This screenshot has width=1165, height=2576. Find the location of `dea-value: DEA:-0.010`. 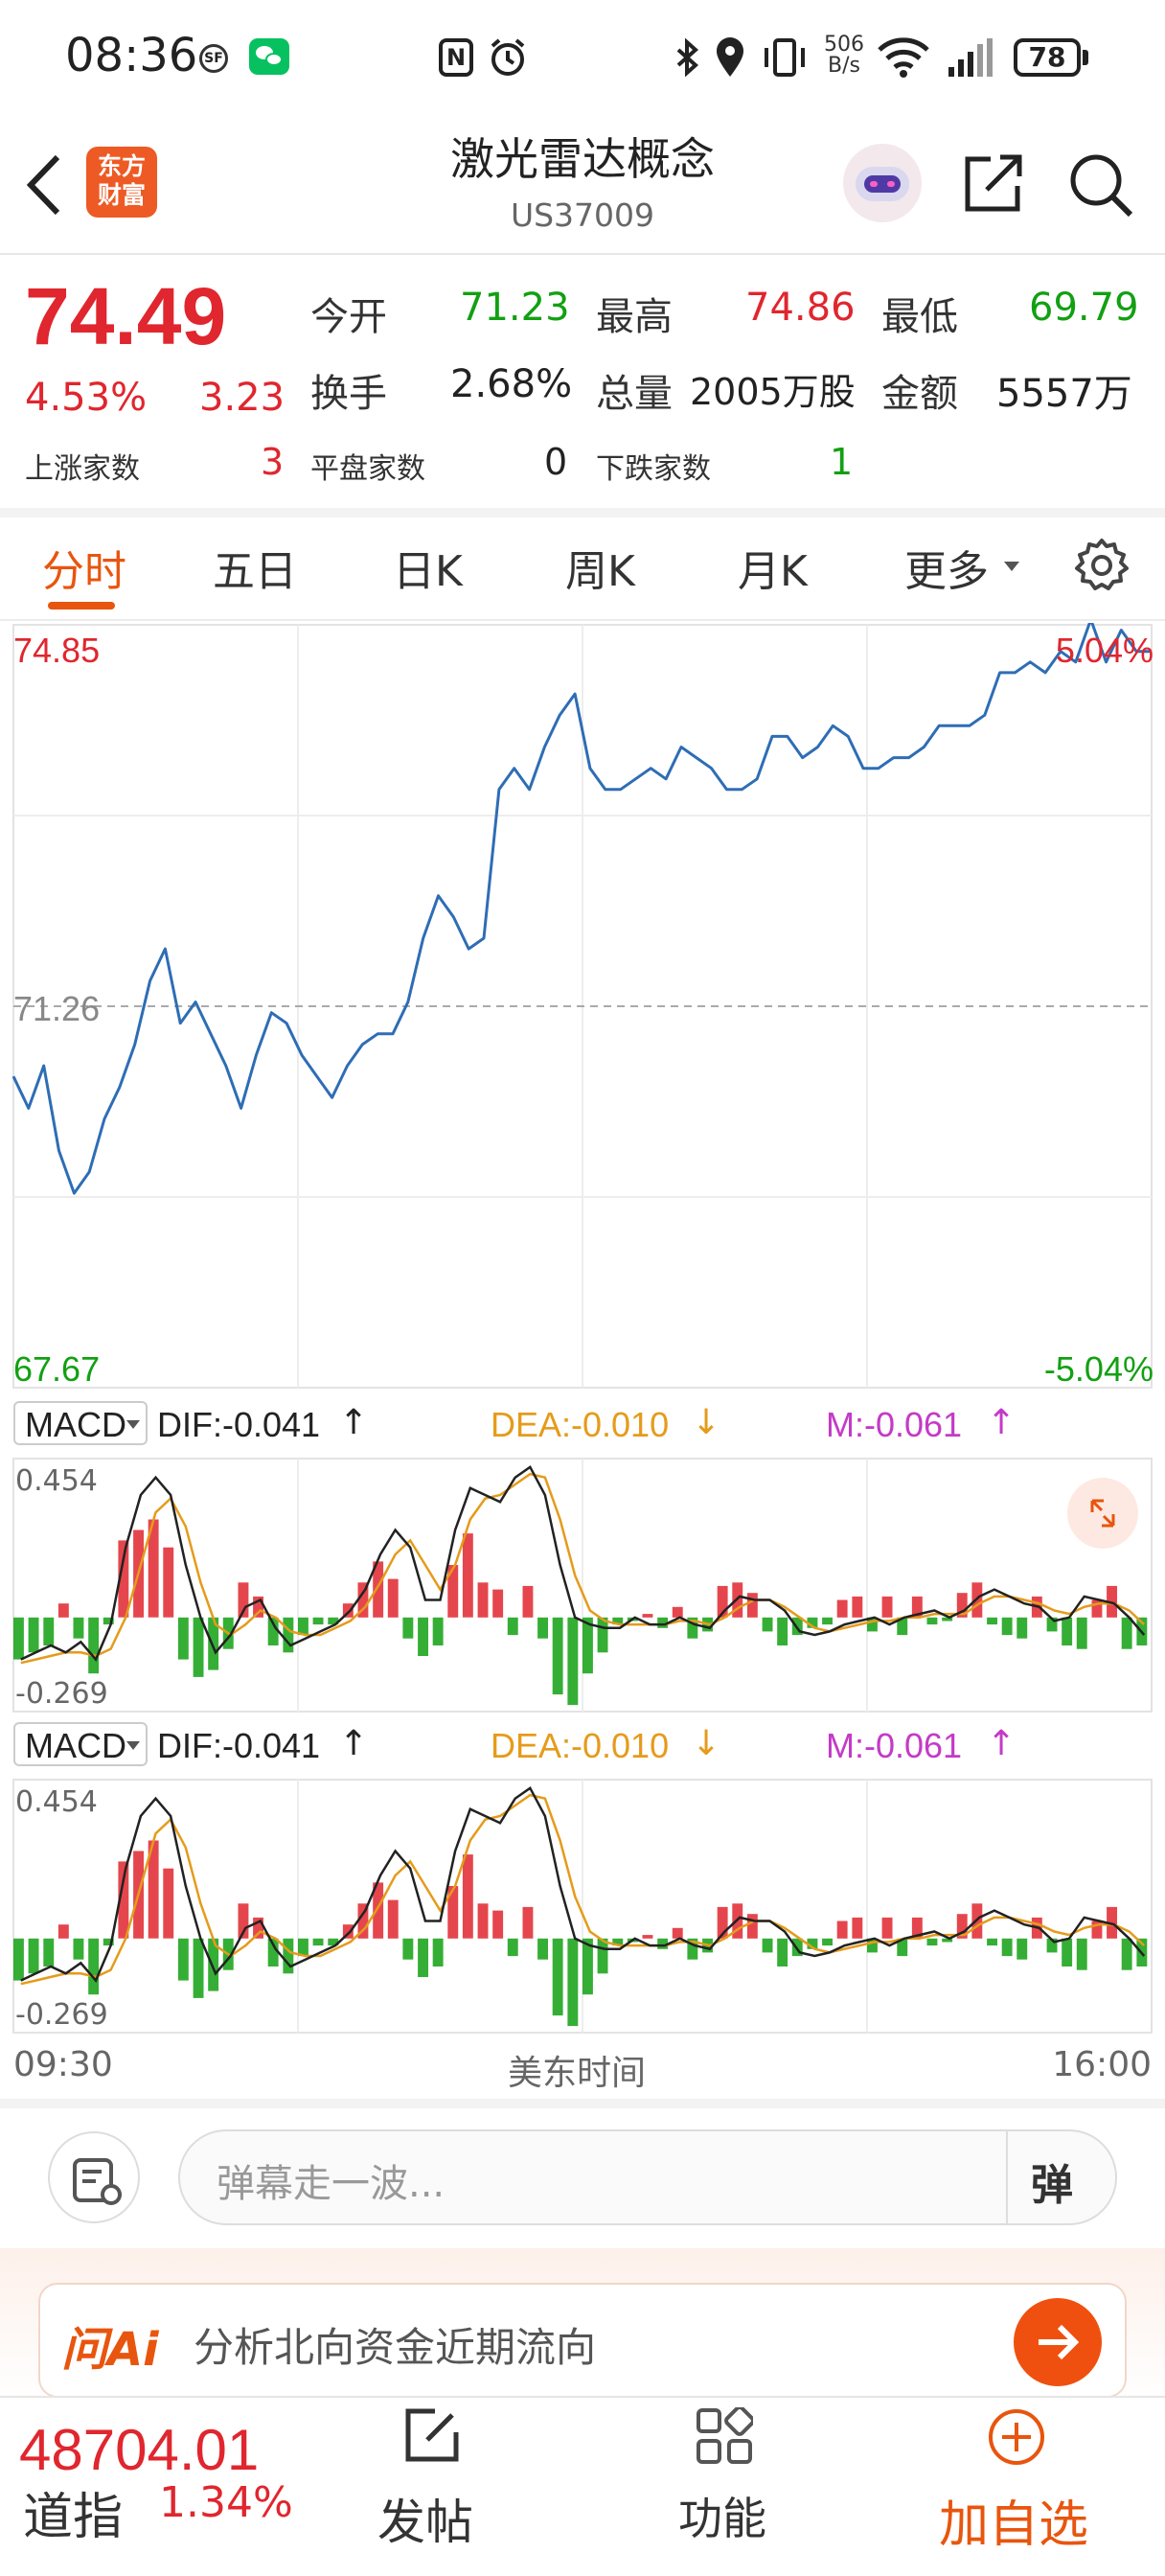

dea-value: DEA:-0.010 is located at coordinates (581, 1745).